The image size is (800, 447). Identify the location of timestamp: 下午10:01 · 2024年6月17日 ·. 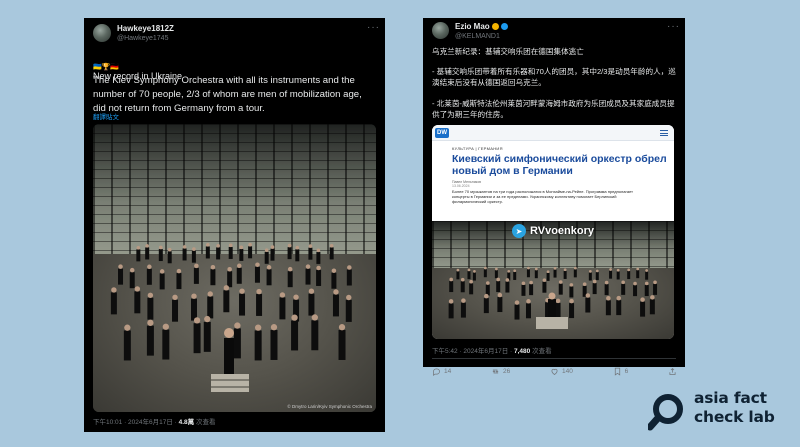
(136, 422).